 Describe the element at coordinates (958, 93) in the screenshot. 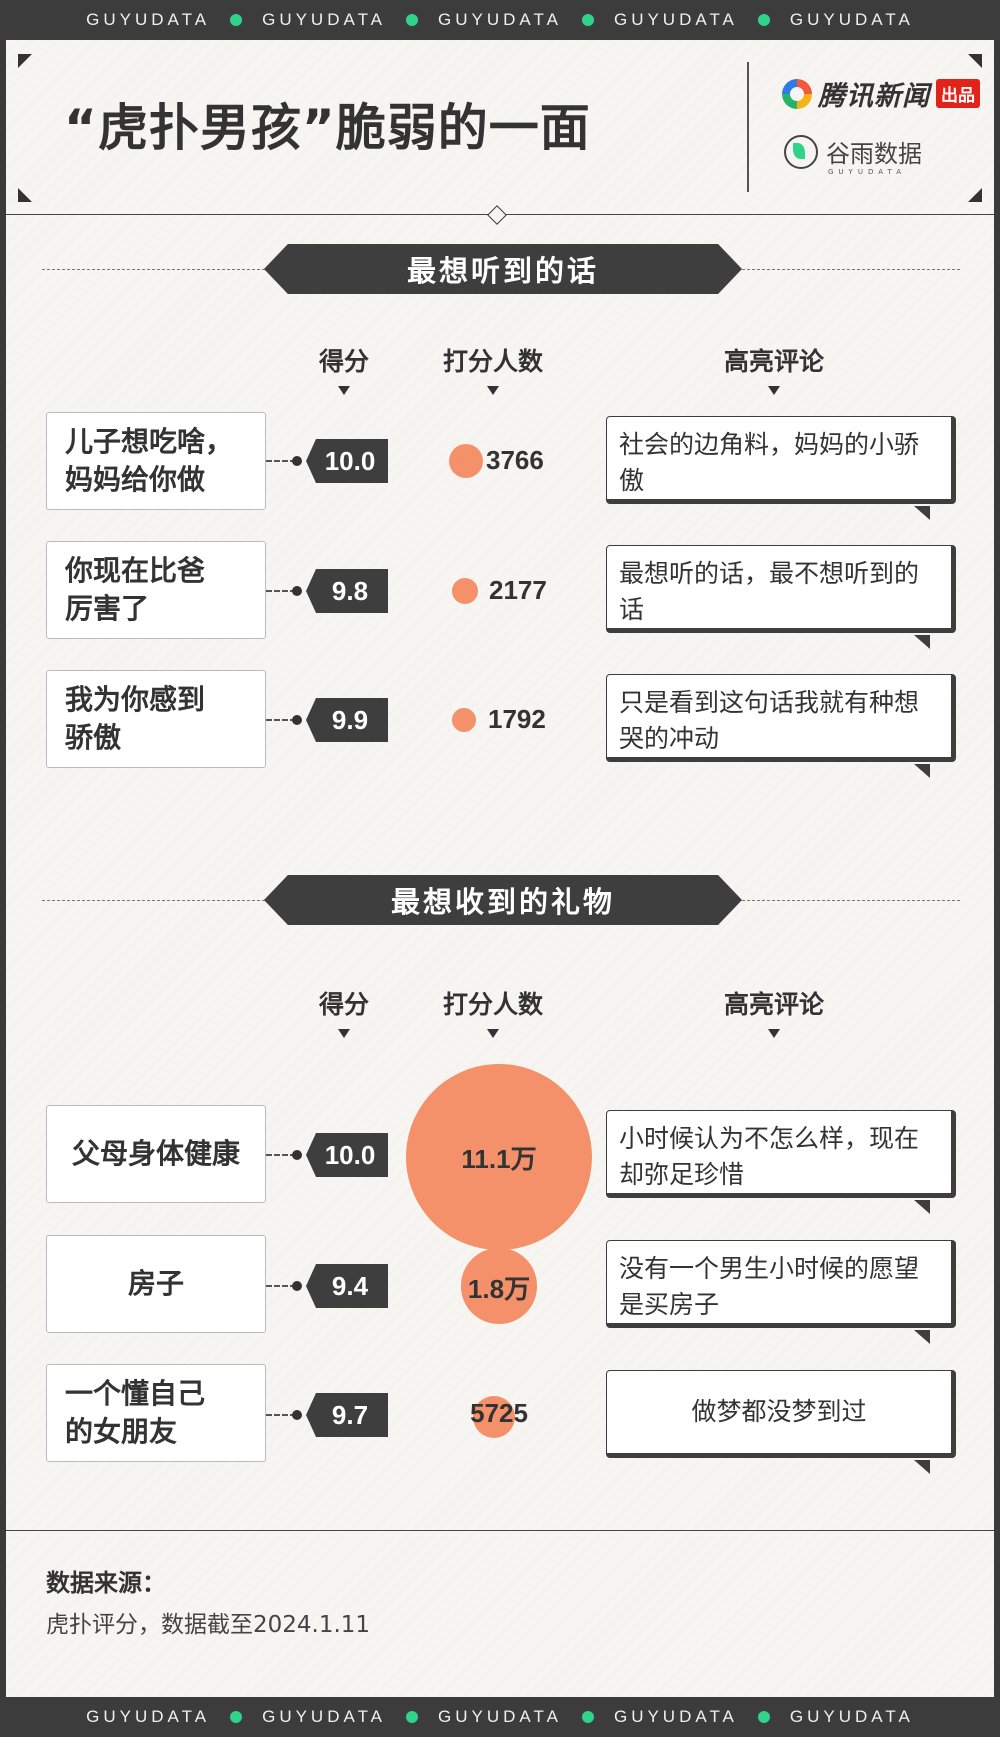

I see `produced-badge: 出品` at that location.